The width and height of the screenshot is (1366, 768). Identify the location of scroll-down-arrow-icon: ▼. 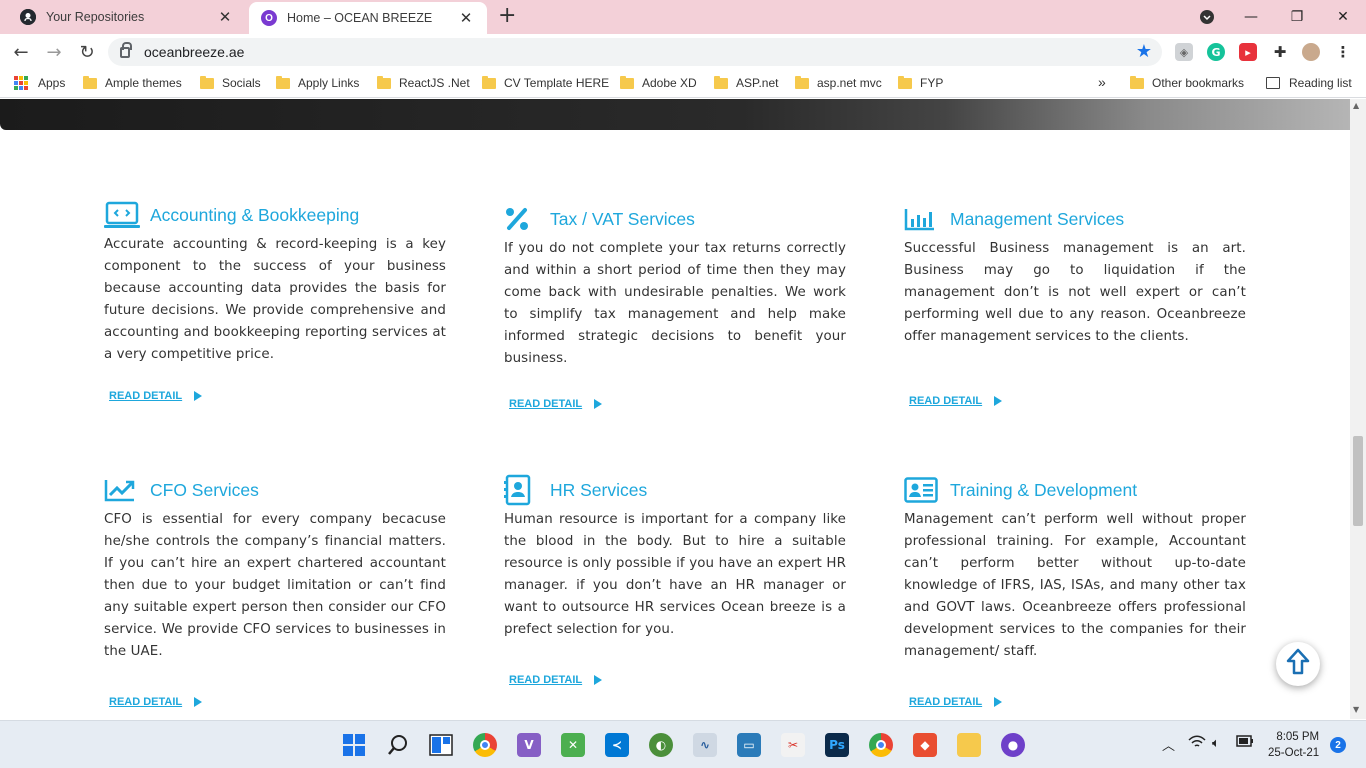
(1356, 709).